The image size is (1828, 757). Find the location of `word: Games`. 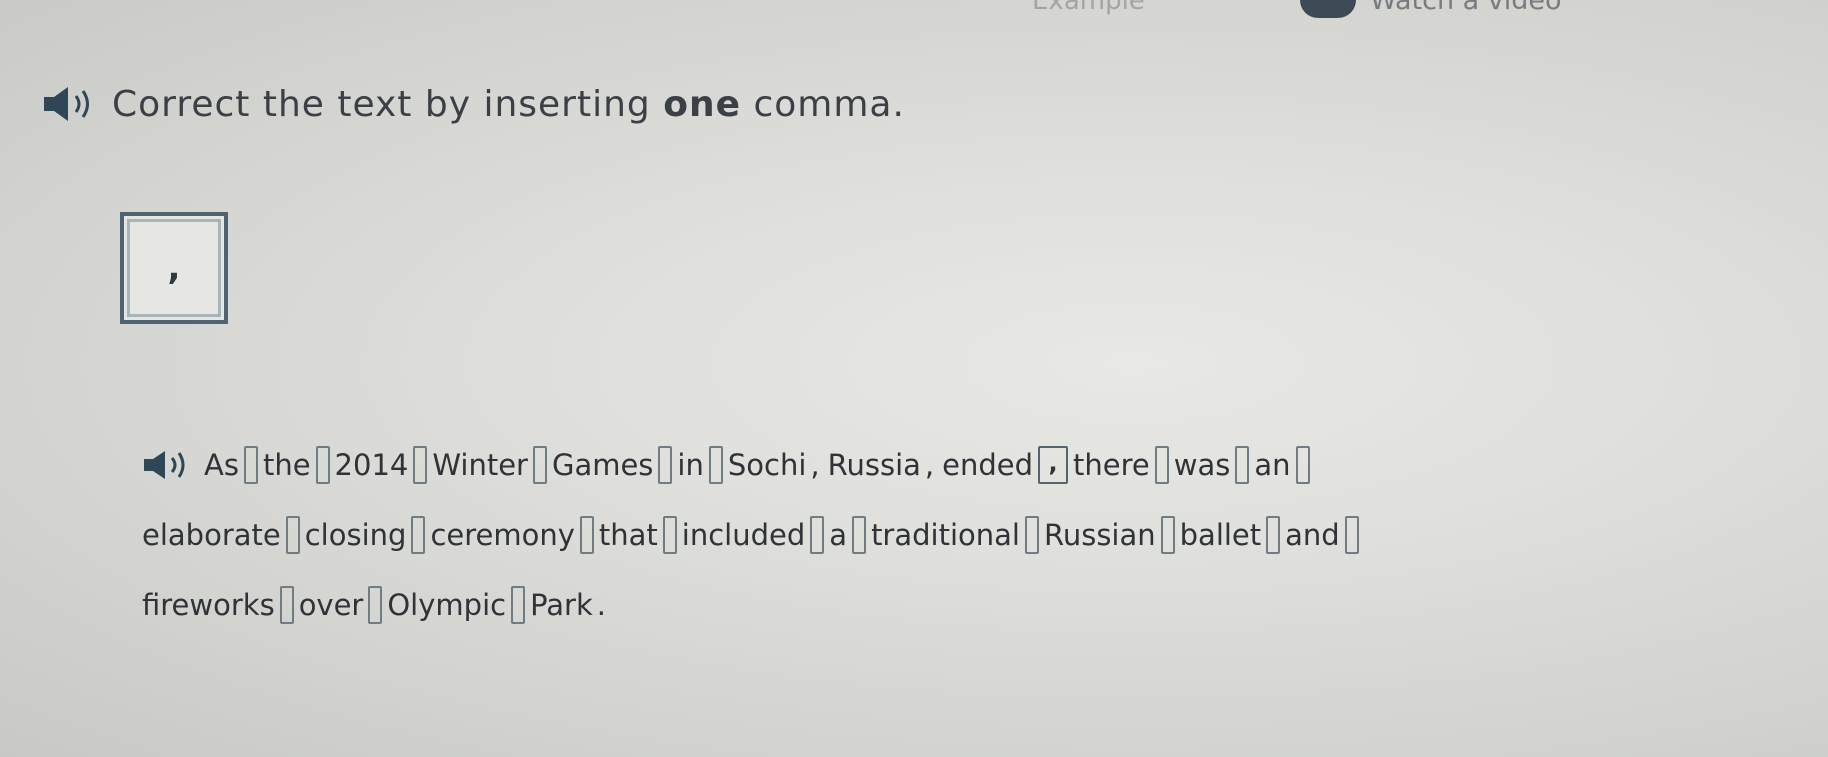

word: Games is located at coordinates (602, 465).